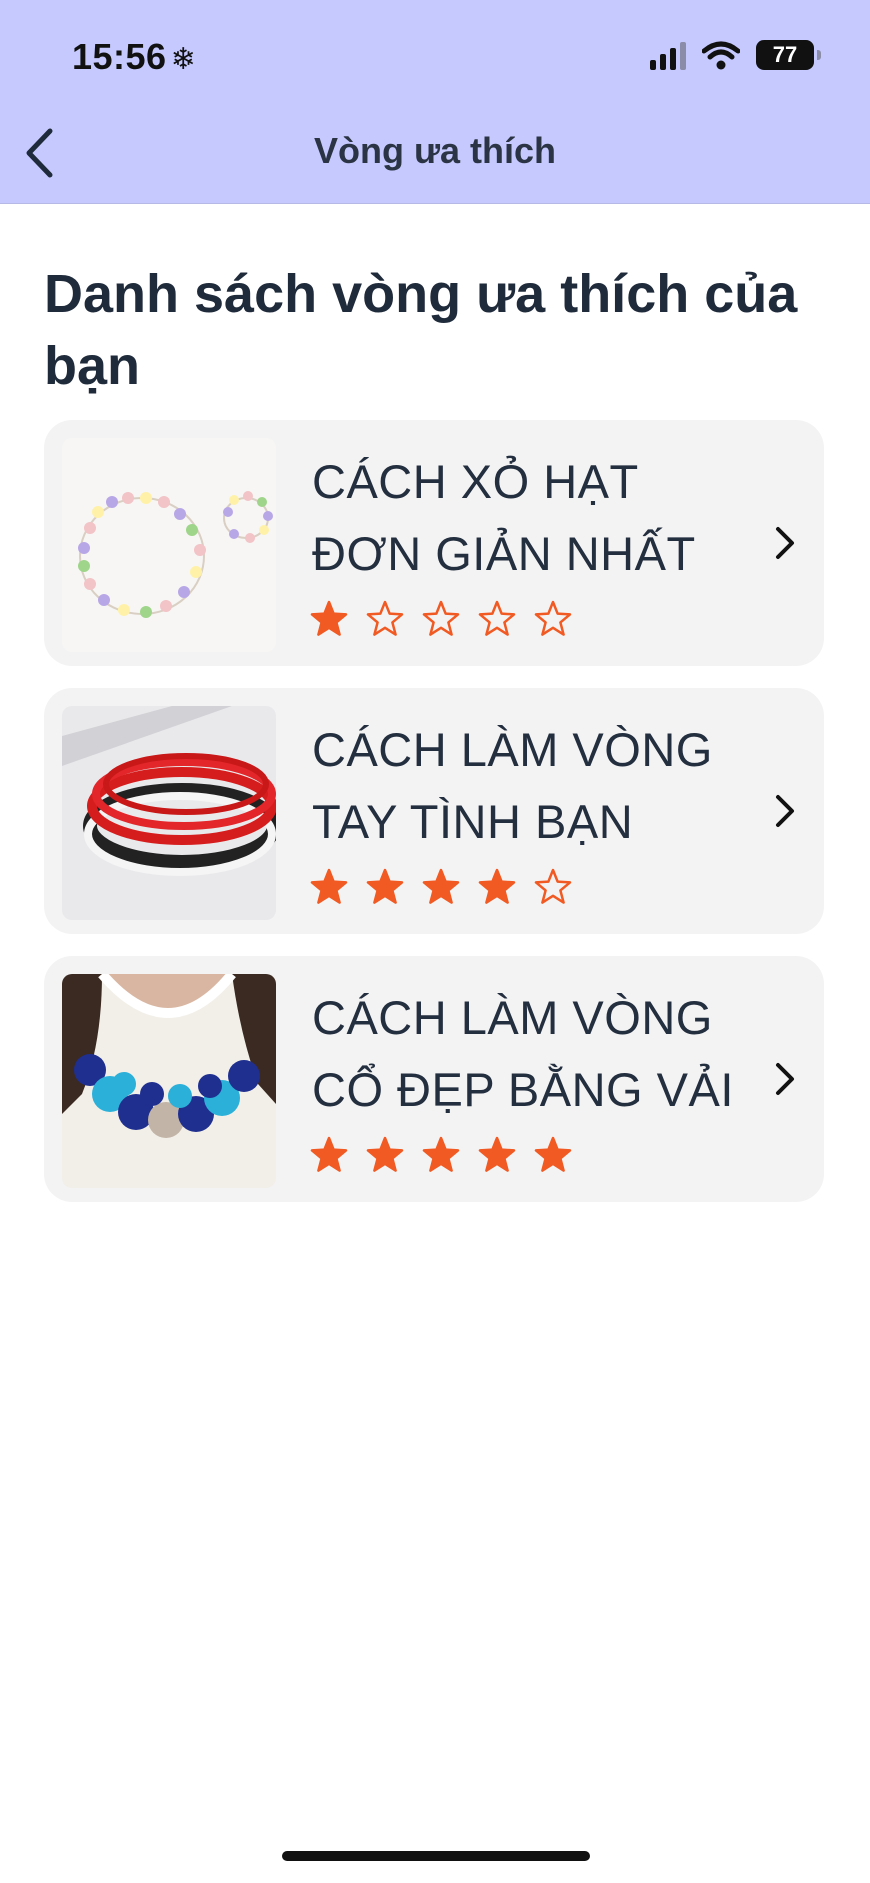 The width and height of the screenshot is (870, 1883). What do you see at coordinates (435, 102) in the screenshot?
I see `app-header: 15:56 ❄ 77 Vòng ưa thích` at bounding box center [435, 102].